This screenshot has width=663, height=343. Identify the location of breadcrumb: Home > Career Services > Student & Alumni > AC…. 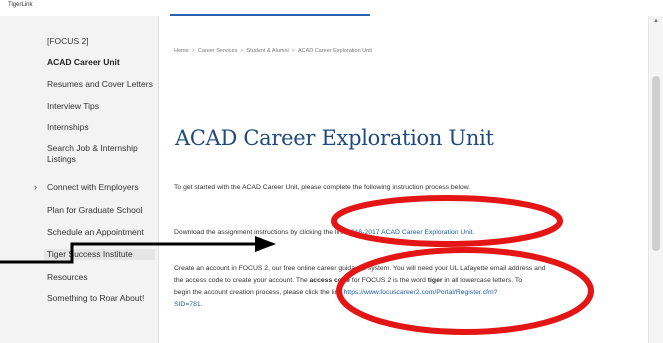
(273, 51).